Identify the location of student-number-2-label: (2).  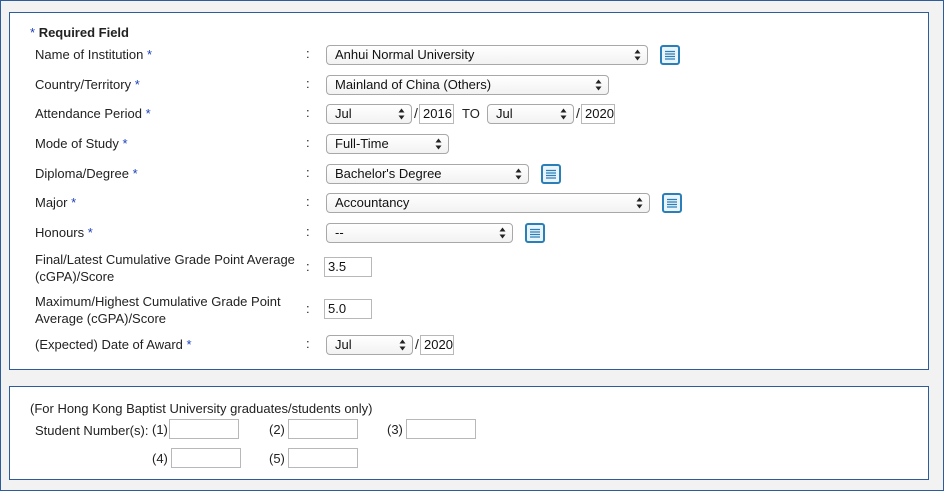
(277, 429).